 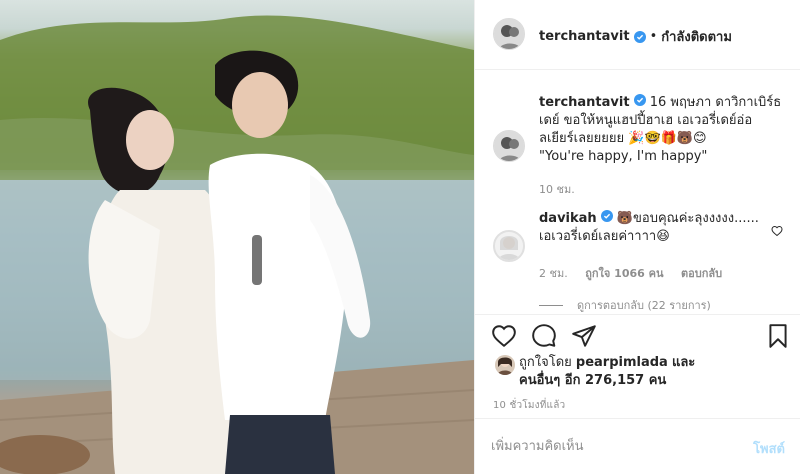 I want to click on bookmark-icon, so click(x=778, y=336).